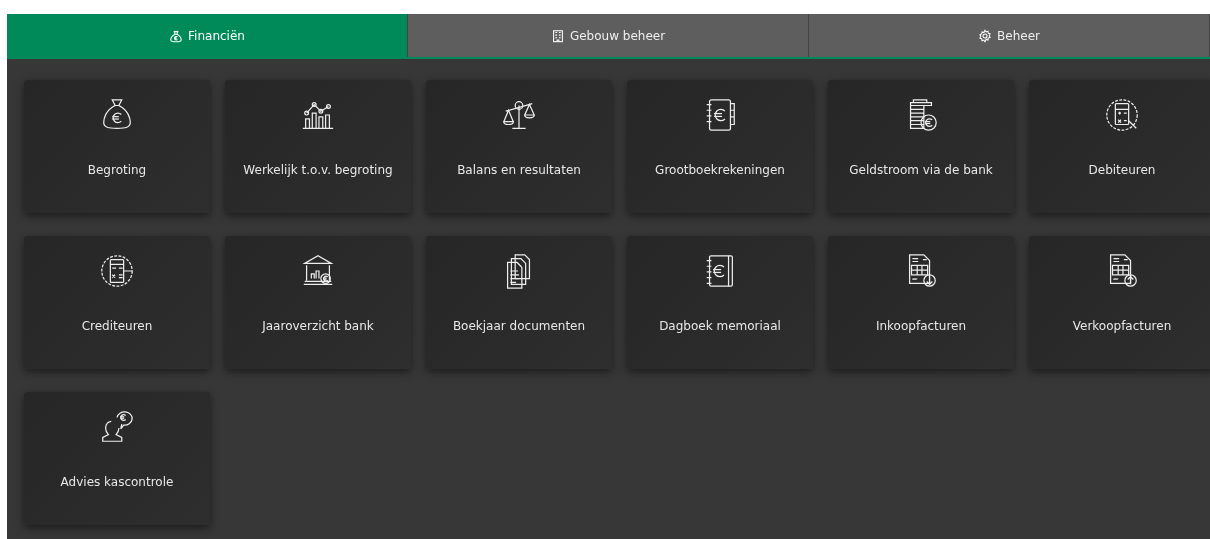 Image resolution: width=1210 pixels, height=539 pixels. Describe the element at coordinates (1119, 302) in the screenshot. I see `menu-tile: Verkoopfacturen` at that location.